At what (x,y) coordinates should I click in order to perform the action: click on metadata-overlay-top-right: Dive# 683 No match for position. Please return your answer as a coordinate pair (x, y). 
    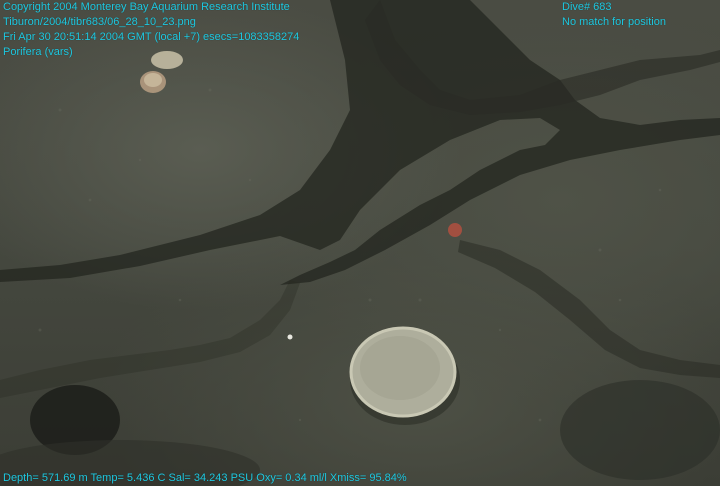
    Looking at the image, I should click on (614, 15).